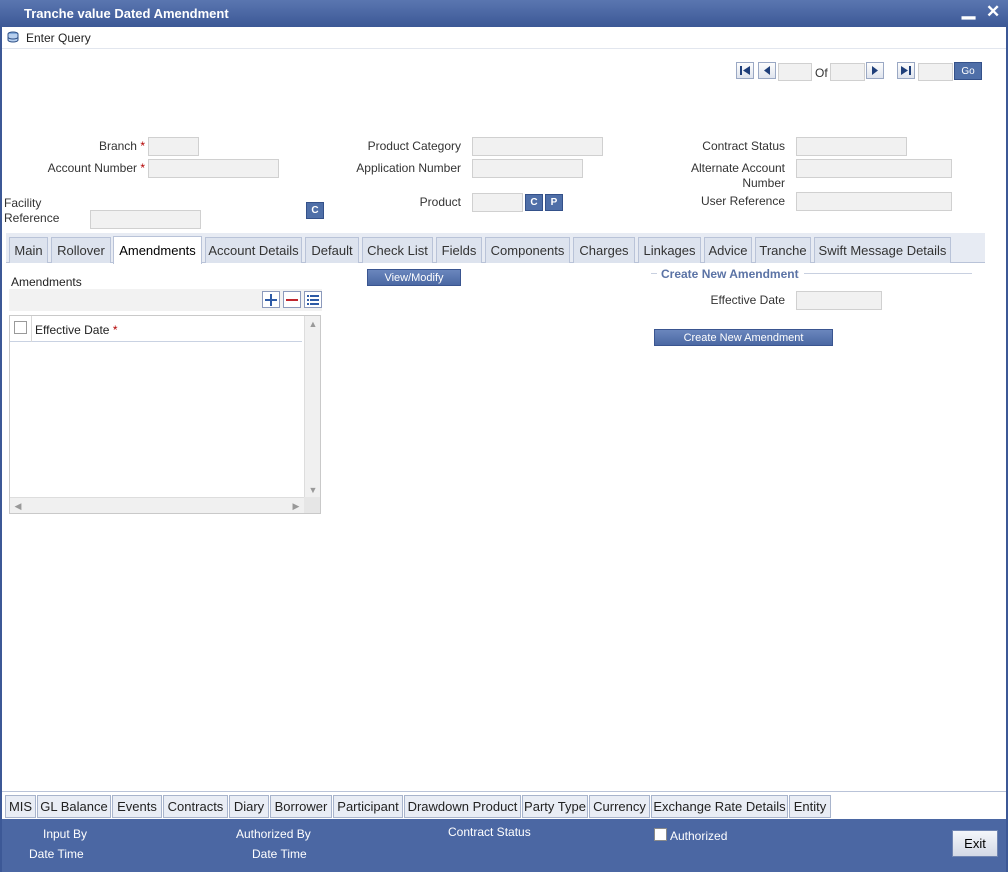 Image resolution: width=1008 pixels, height=872 pixels. I want to click on facility-reference-field, so click(145, 219).